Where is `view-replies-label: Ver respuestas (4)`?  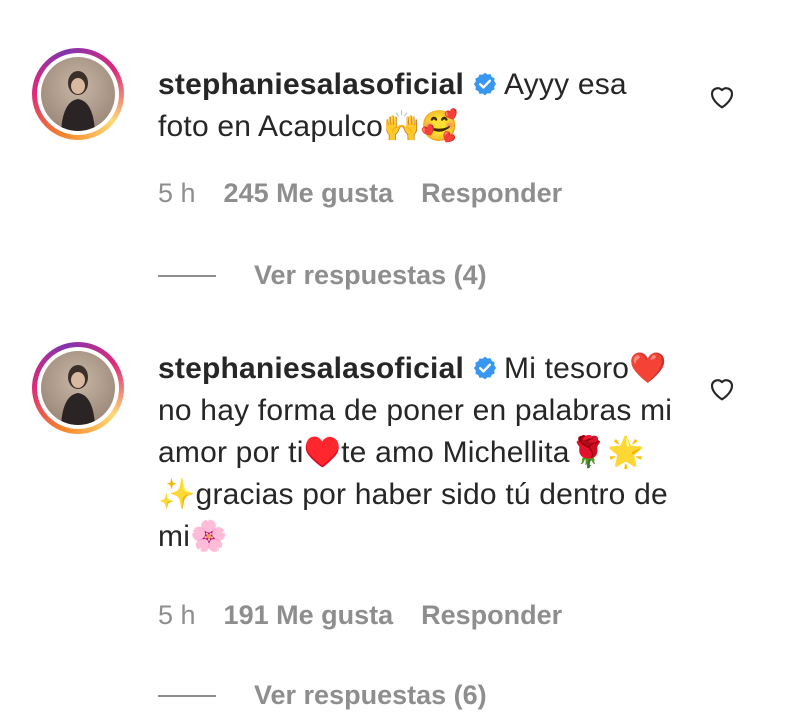
view-replies-label: Ver respuestas (4) is located at coordinates (370, 275).